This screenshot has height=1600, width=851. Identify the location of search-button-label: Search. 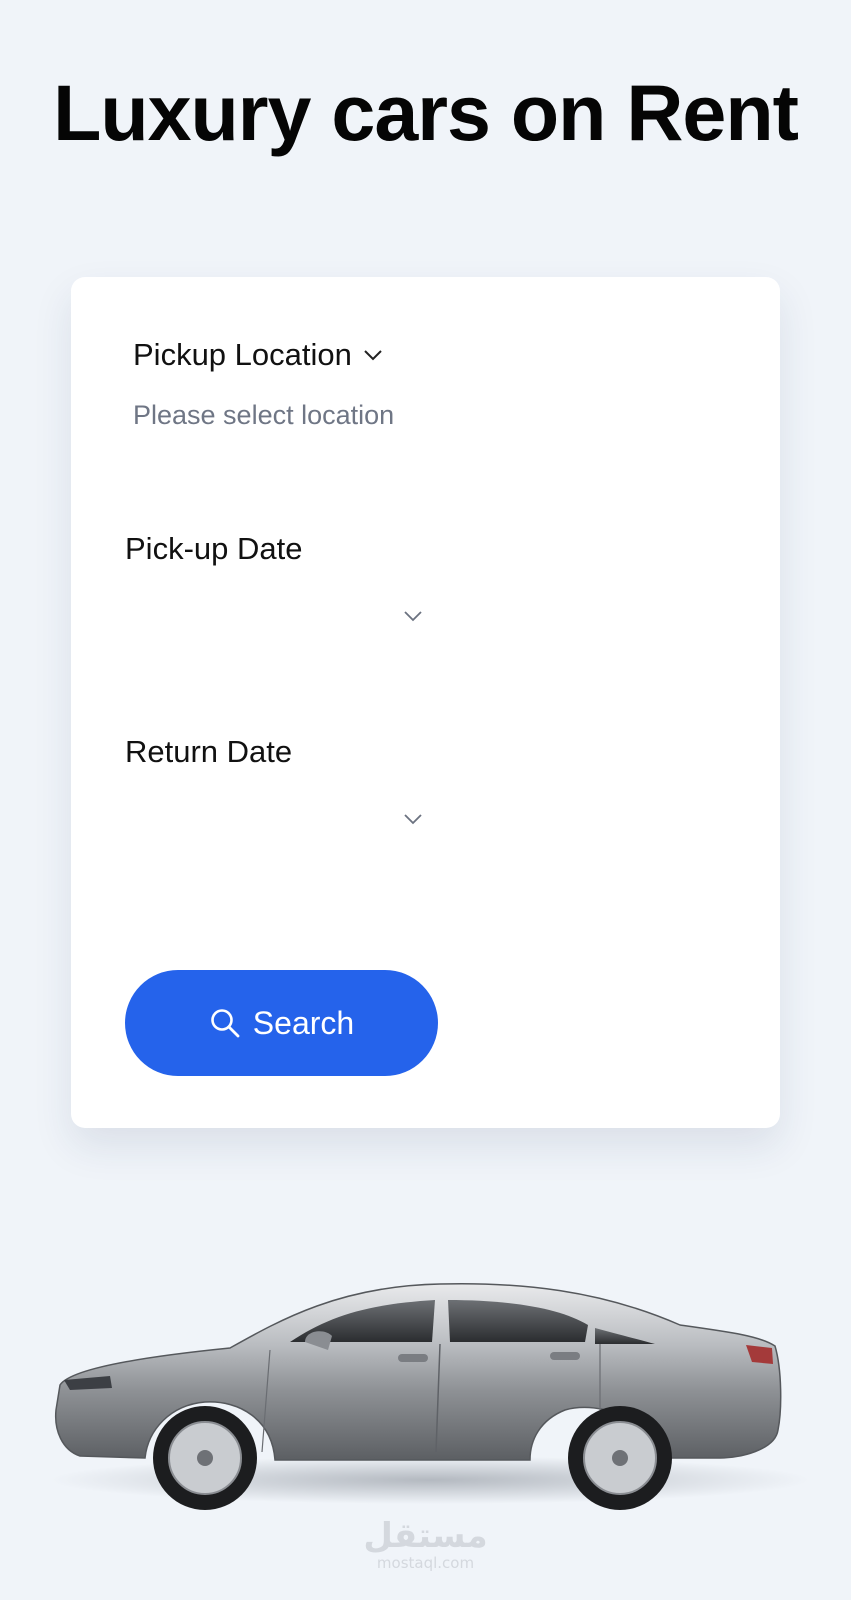
(303, 1022).